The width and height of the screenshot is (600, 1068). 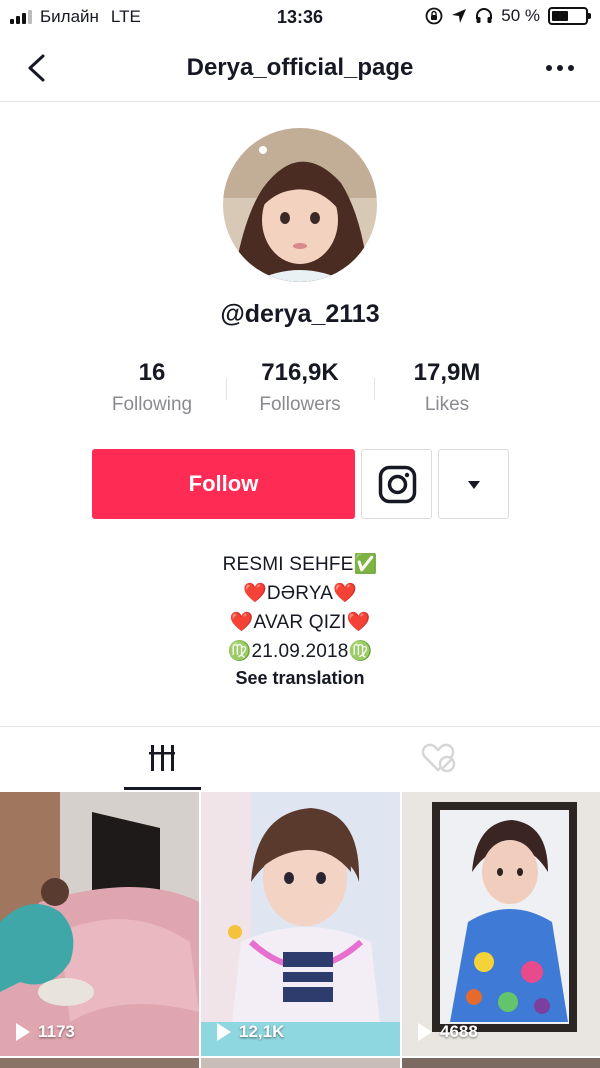 I want to click on chevron-left-icon, so click(x=36, y=68).